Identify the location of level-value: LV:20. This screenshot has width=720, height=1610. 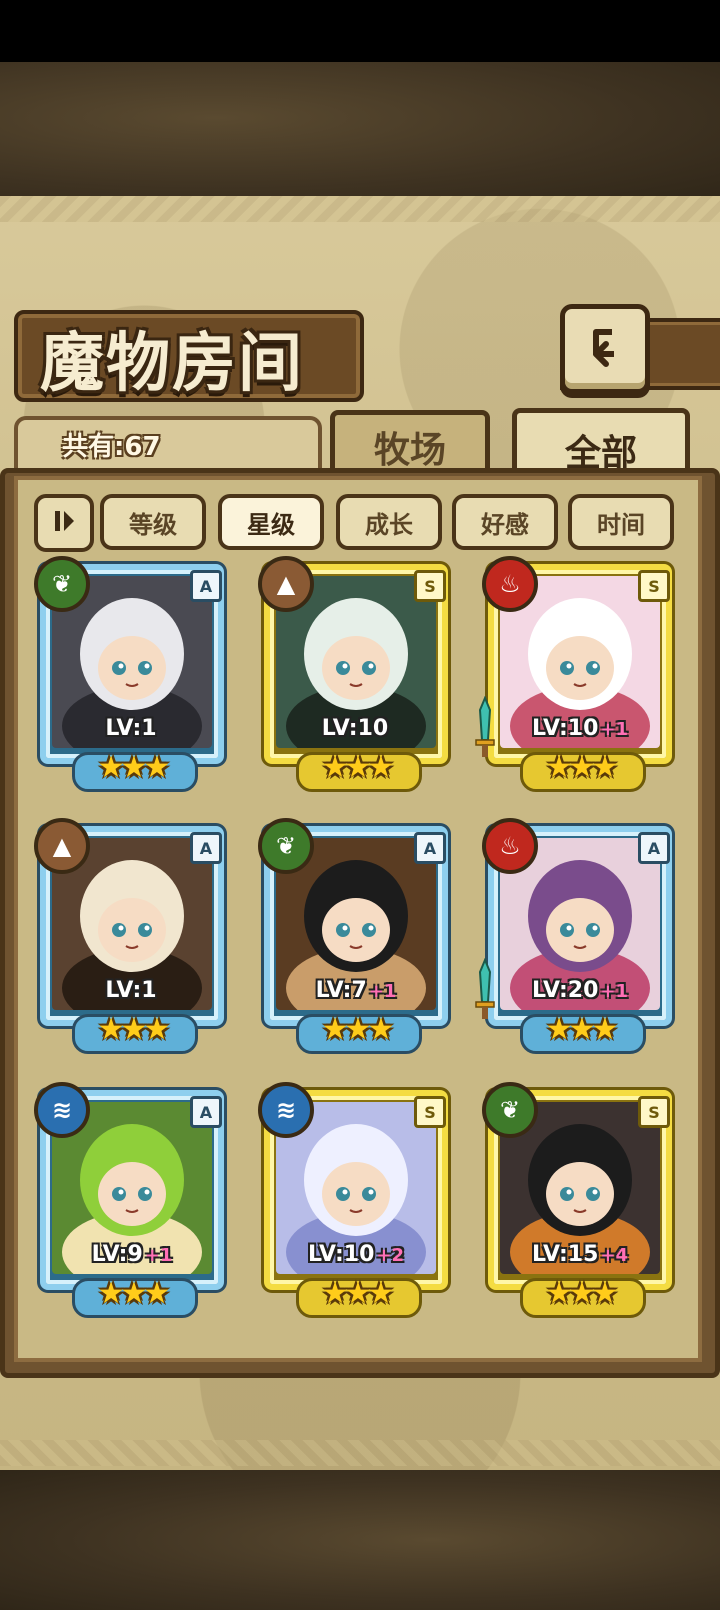
(565, 990).